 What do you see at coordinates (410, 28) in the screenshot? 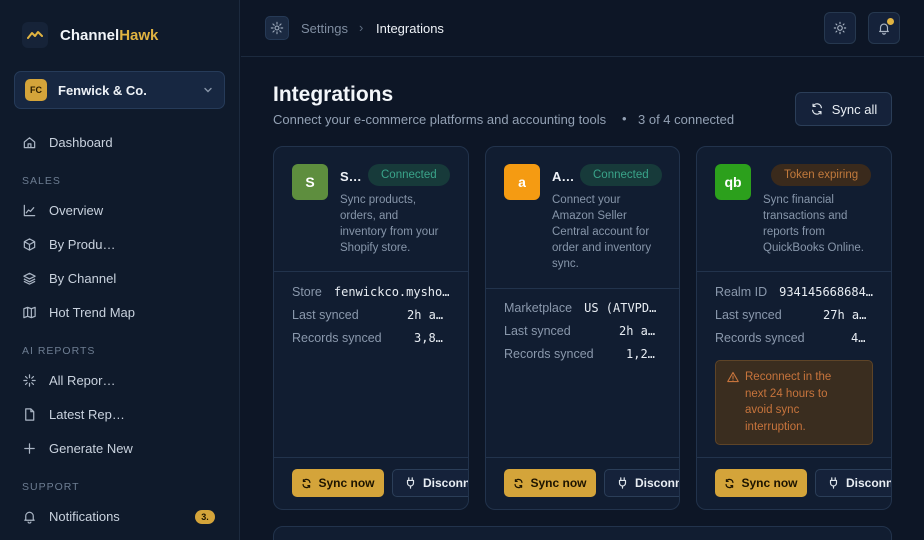
I see `breadcrumb-current: Integrations` at bounding box center [410, 28].